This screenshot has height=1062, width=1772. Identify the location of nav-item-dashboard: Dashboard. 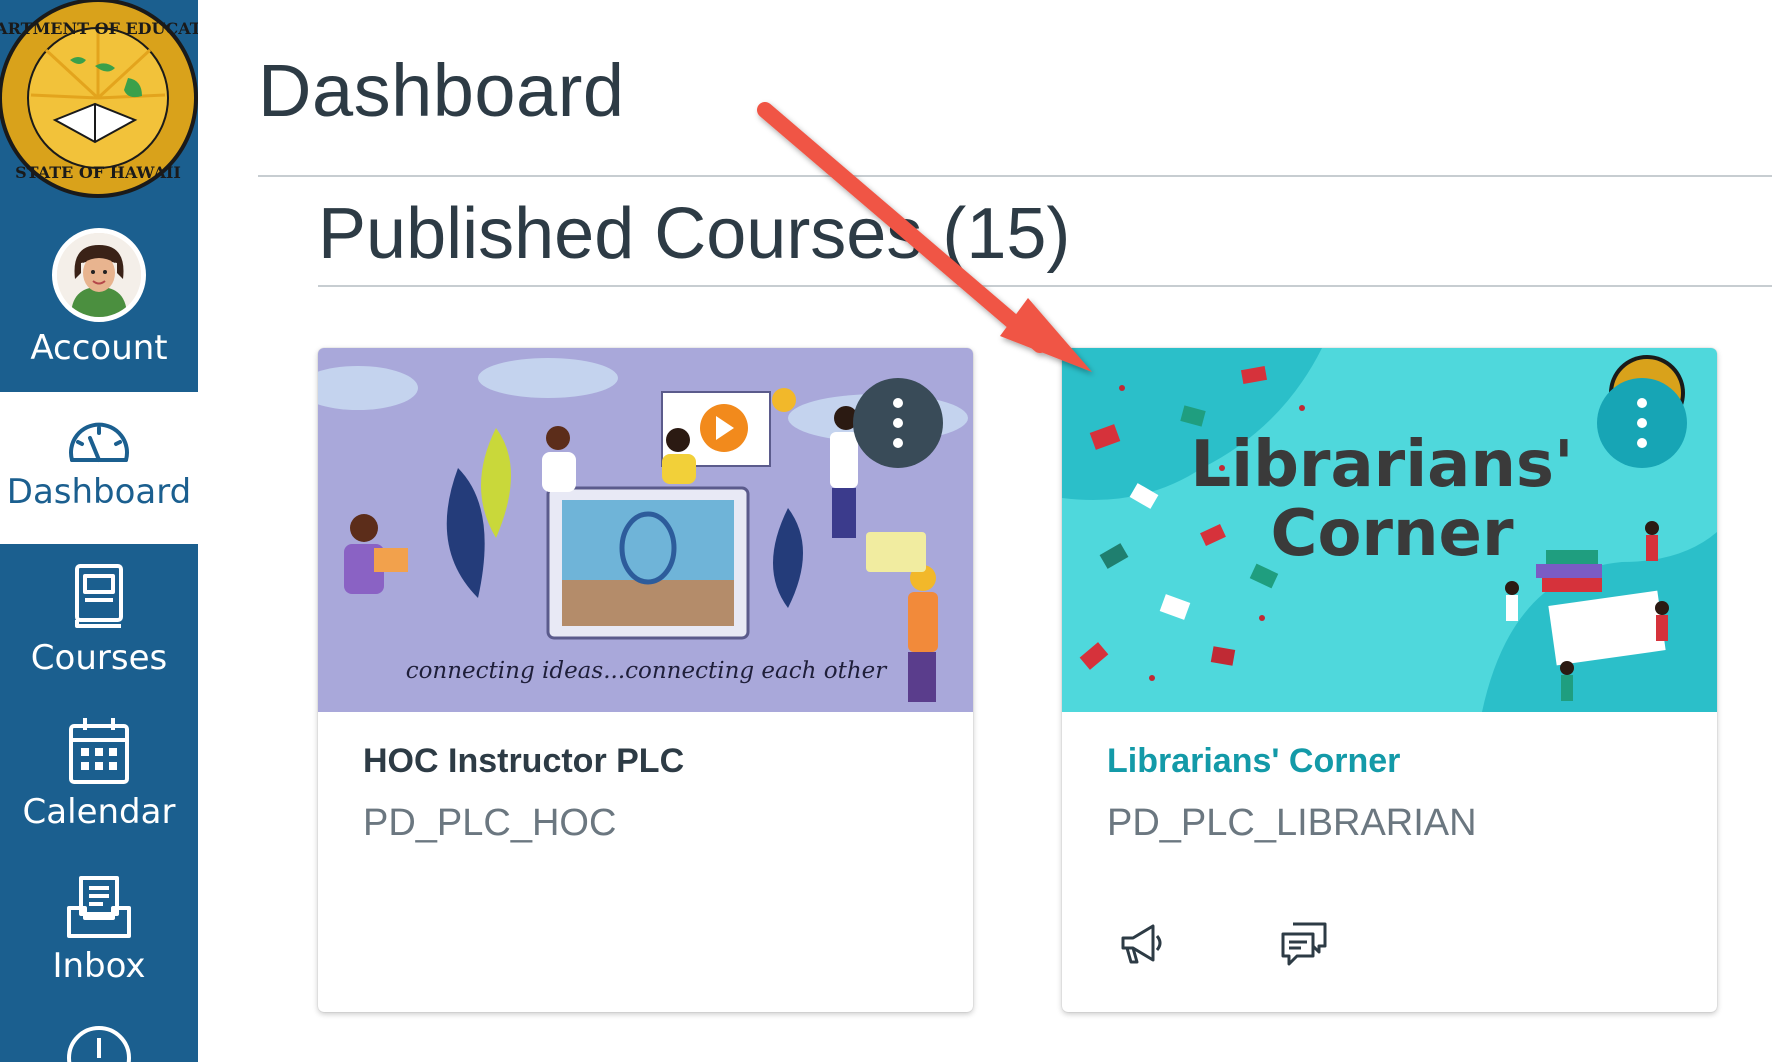
(99, 468).